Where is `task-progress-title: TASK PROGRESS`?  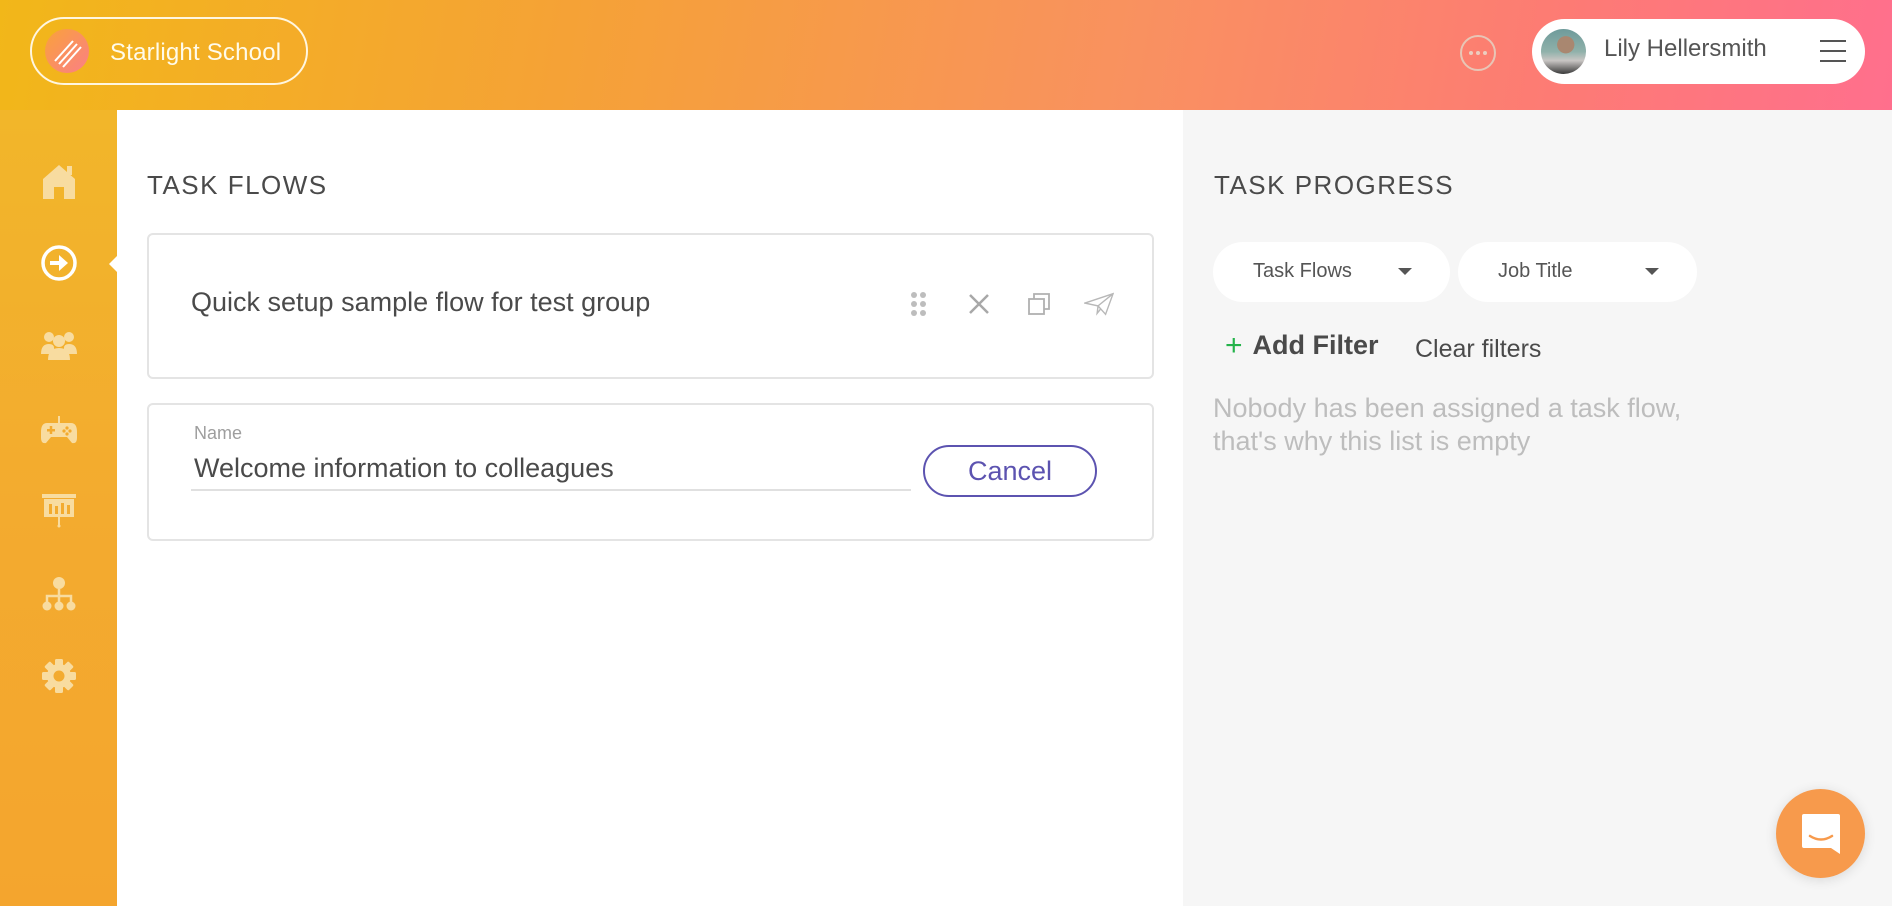 task-progress-title: TASK PROGRESS is located at coordinates (1334, 185).